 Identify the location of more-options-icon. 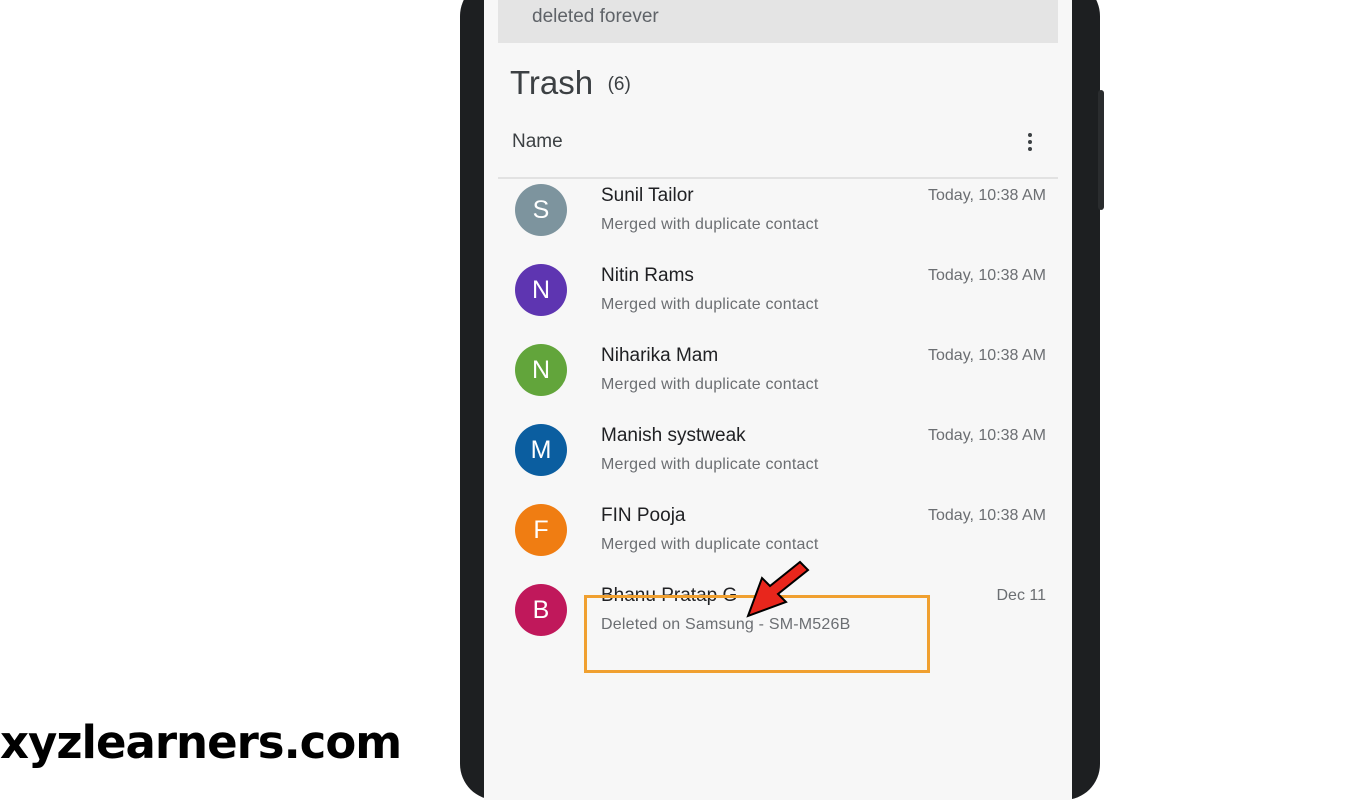
(1030, 142).